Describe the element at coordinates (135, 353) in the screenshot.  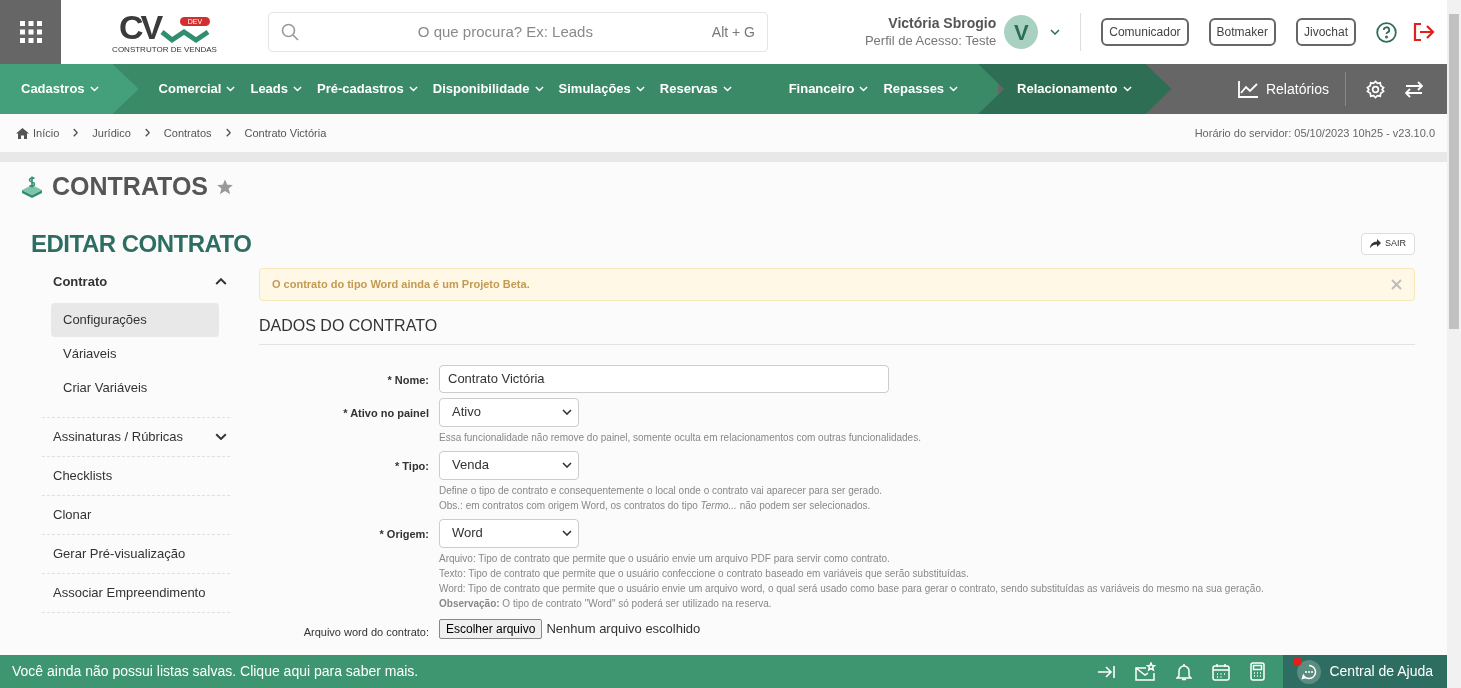
I see `sidebar-subitem: Váriaveis` at that location.